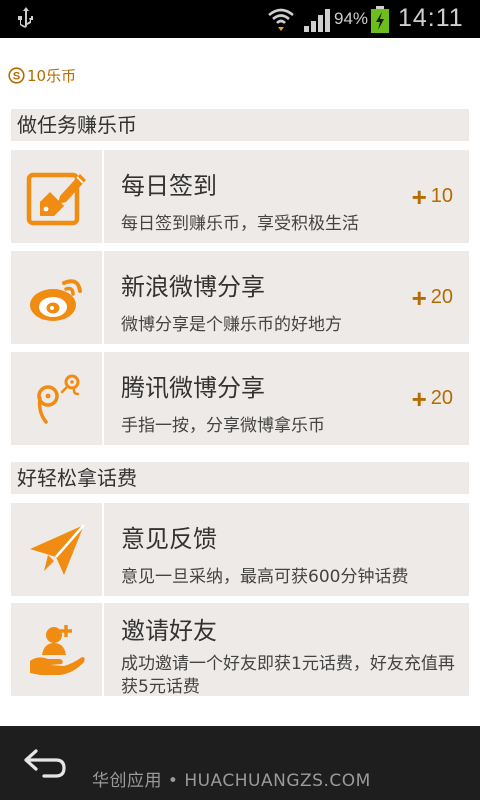 Image resolution: width=480 pixels, height=800 pixels. Describe the element at coordinates (240, 763) in the screenshot. I see `bottom-bar: 华创应用 • HUACHUANGZS.COM` at that location.